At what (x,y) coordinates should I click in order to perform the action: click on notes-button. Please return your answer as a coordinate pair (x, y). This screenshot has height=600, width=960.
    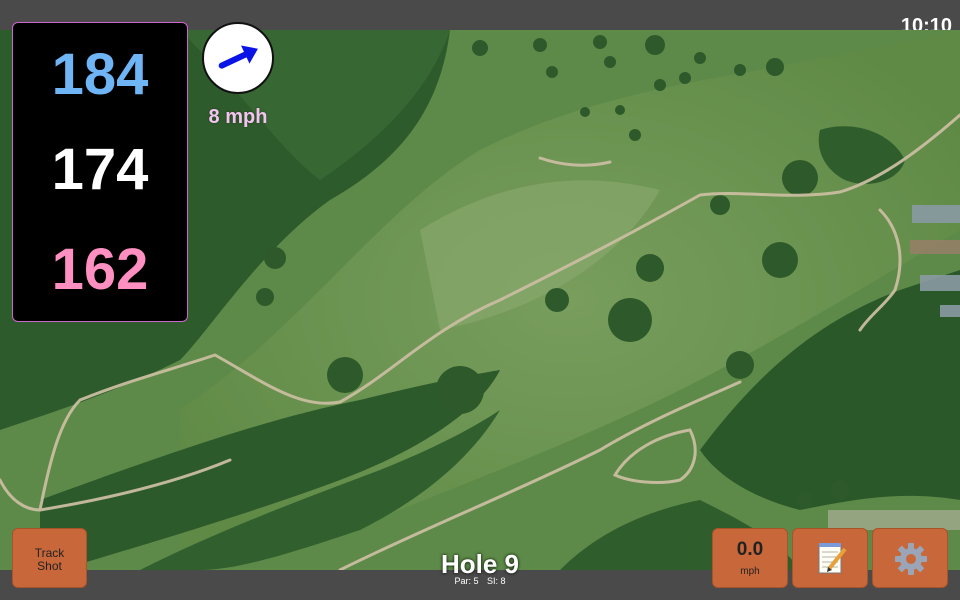
    Looking at the image, I should click on (830, 558).